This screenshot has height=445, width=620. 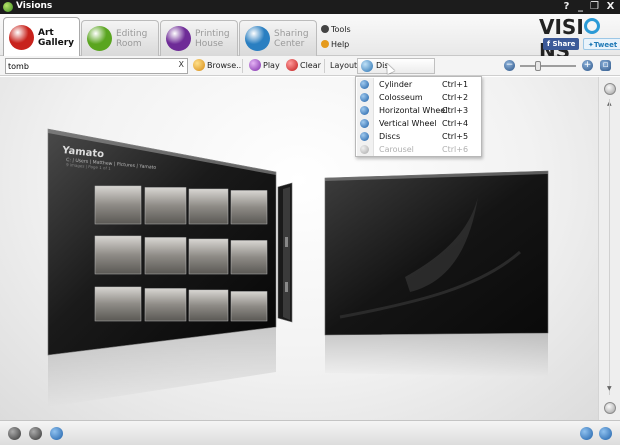 I want to click on empty-disc-panel, so click(x=436, y=253).